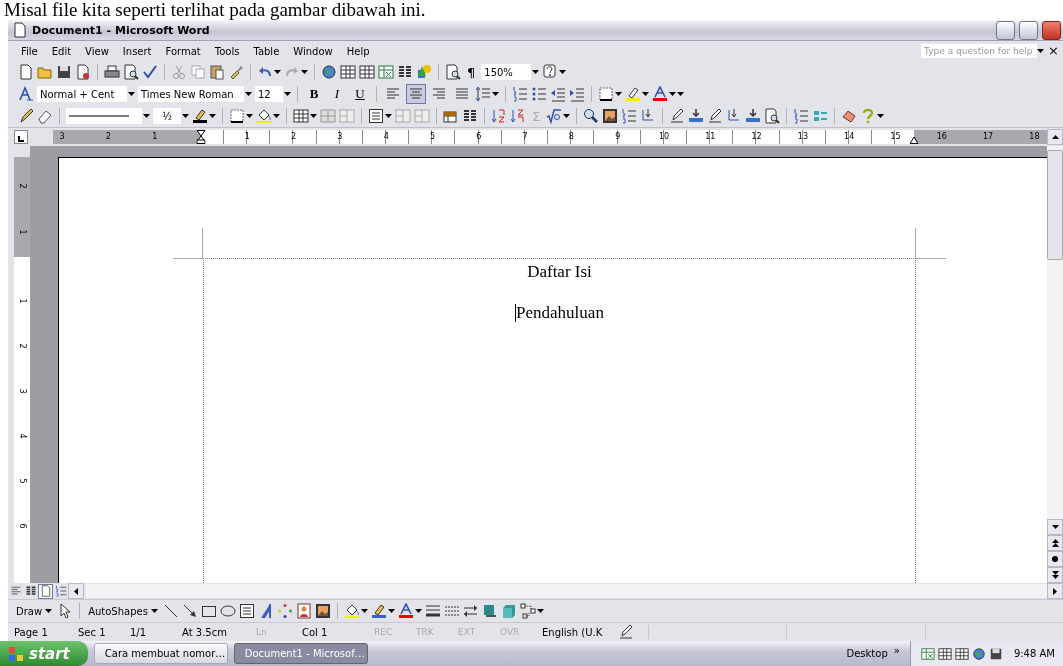 The image size is (1063, 666). Describe the element at coordinates (328, 116) in the screenshot. I see `merge-cells-icon` at that location.